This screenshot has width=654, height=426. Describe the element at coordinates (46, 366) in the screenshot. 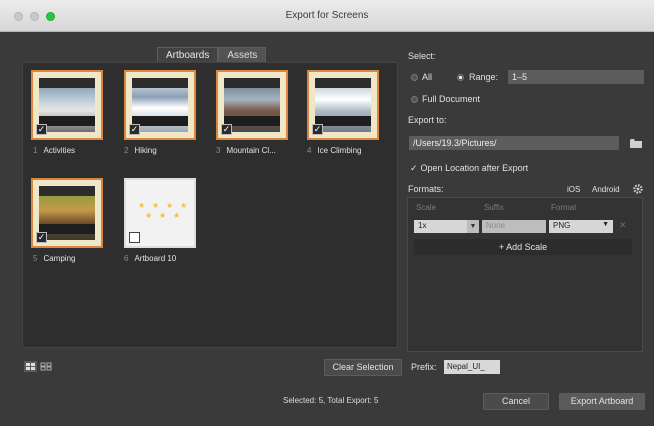

I see `list-view-icon` at that location.